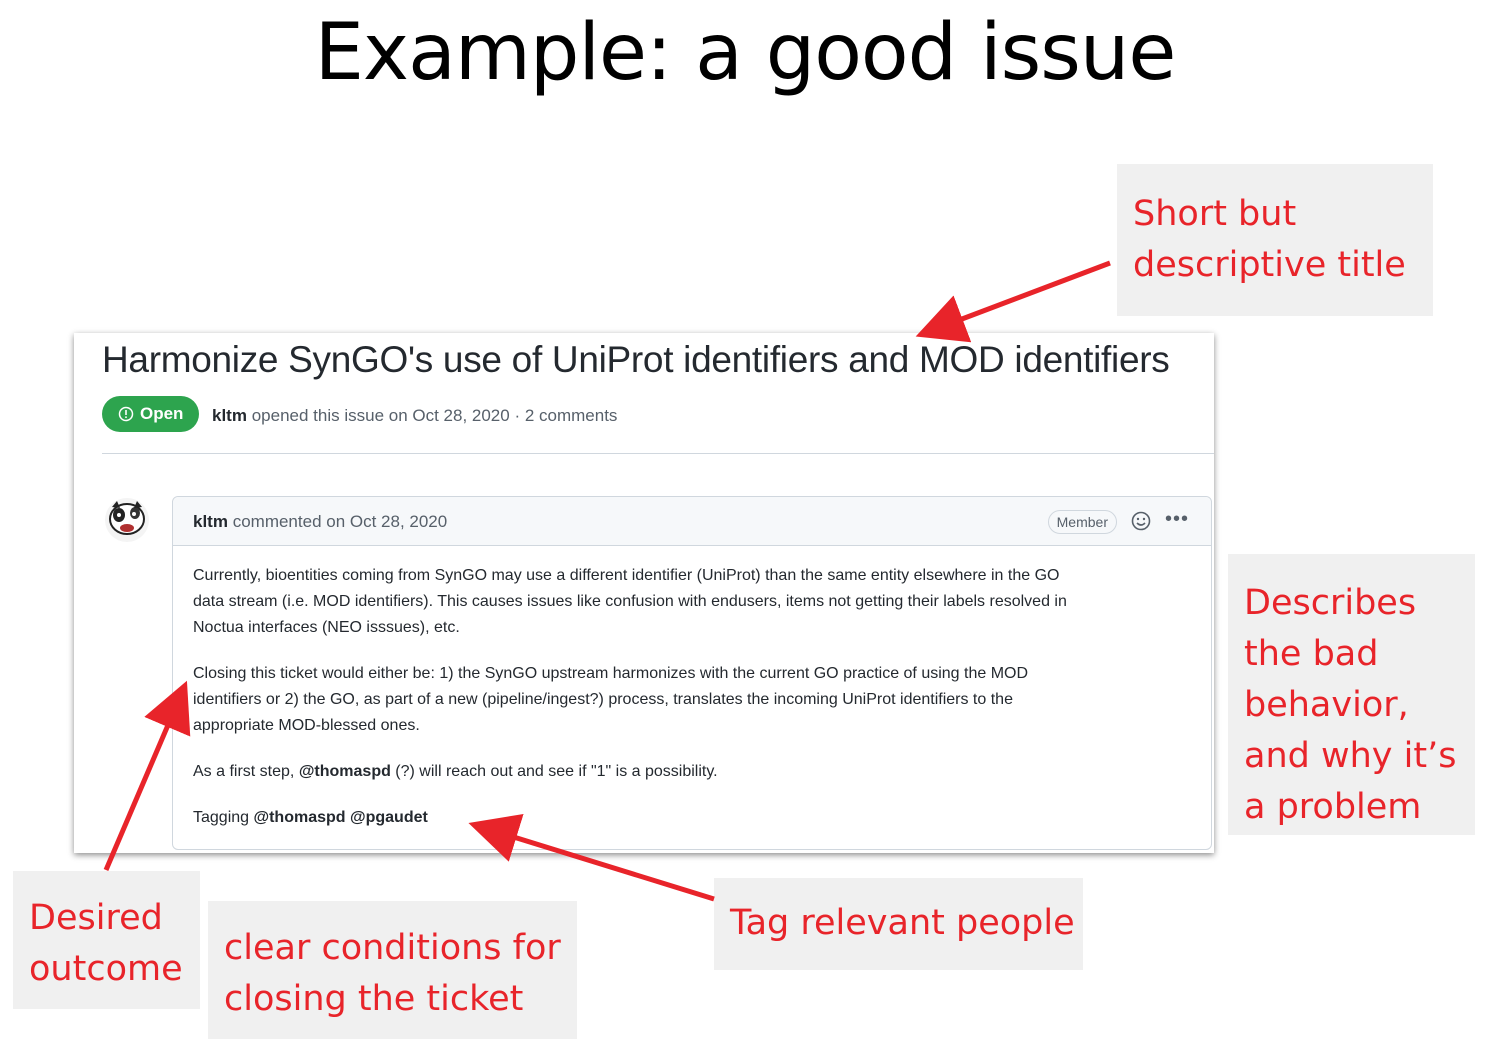 This screenshot has height=1064, width=1490. What do you see at coordinates (591, 857) in the screenshot?
I see `arrow-to-tagging` at bounding box center [591, 857].